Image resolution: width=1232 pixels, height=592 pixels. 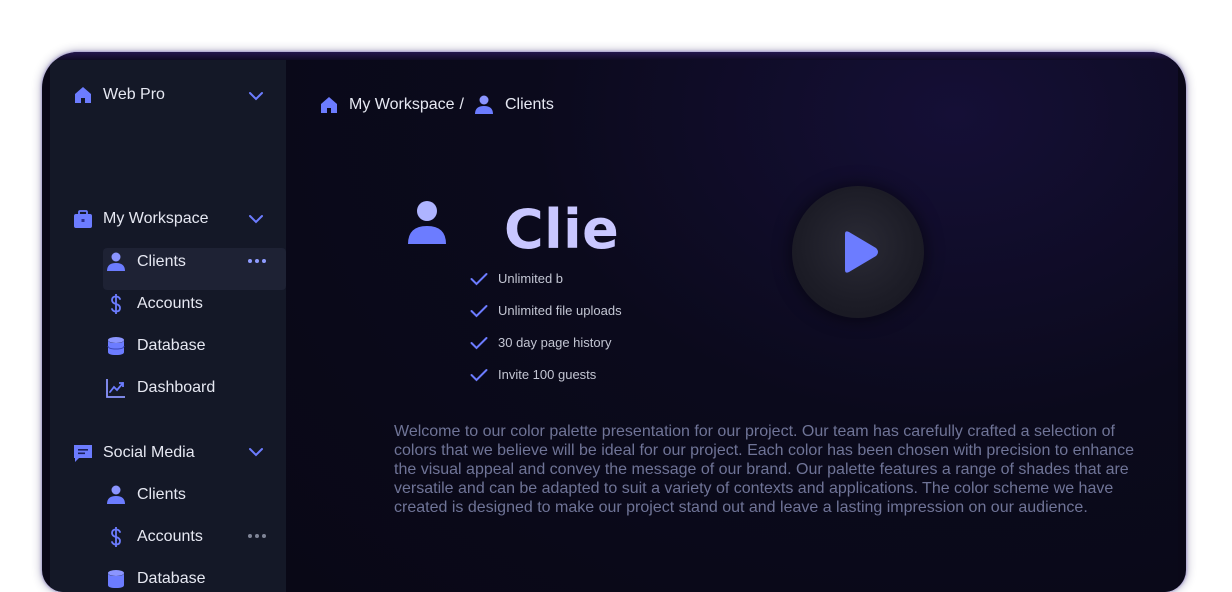 What do you see at coordinates (134, 94) in the screenshot?
I see `workspace-switcher-label: Web Pro` at bounding box center [134, 94].